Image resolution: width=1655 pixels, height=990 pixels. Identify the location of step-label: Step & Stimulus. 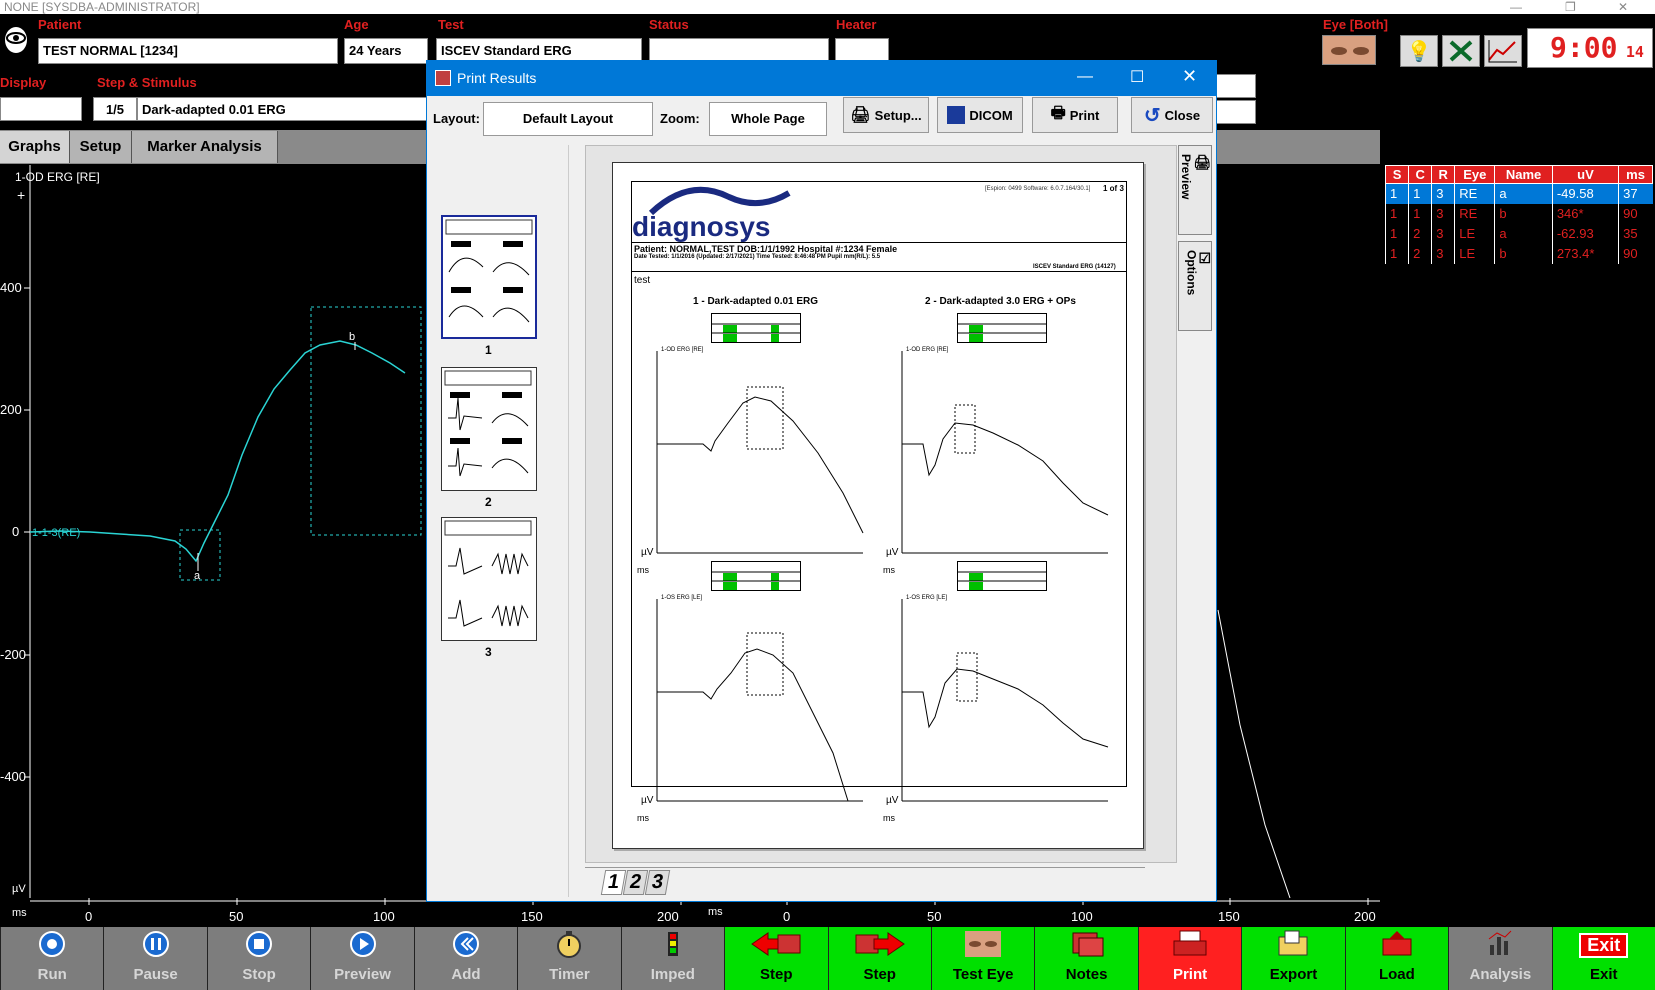
(147, 82).